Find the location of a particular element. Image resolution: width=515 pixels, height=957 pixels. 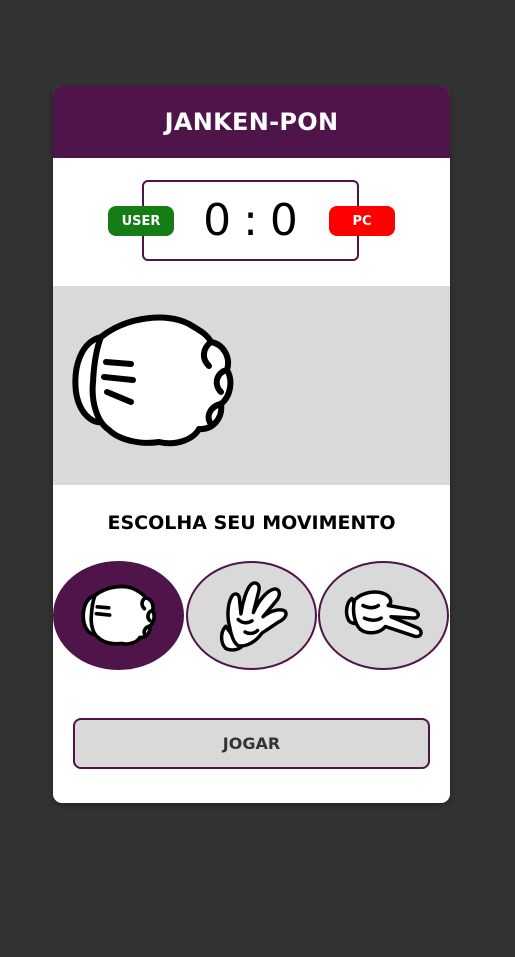

move-paper-button is located at coordinates (251, 615).